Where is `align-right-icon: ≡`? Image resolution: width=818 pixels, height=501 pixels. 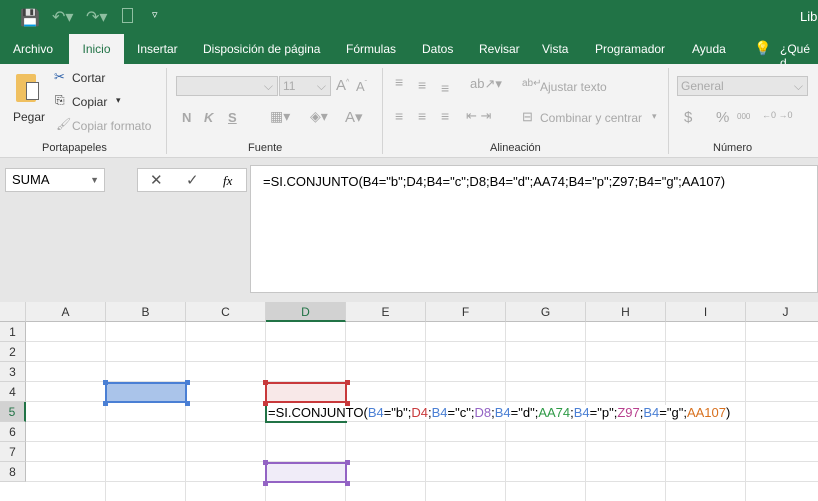
align-right-icon: ≡ is located at coordinates (445, 116).